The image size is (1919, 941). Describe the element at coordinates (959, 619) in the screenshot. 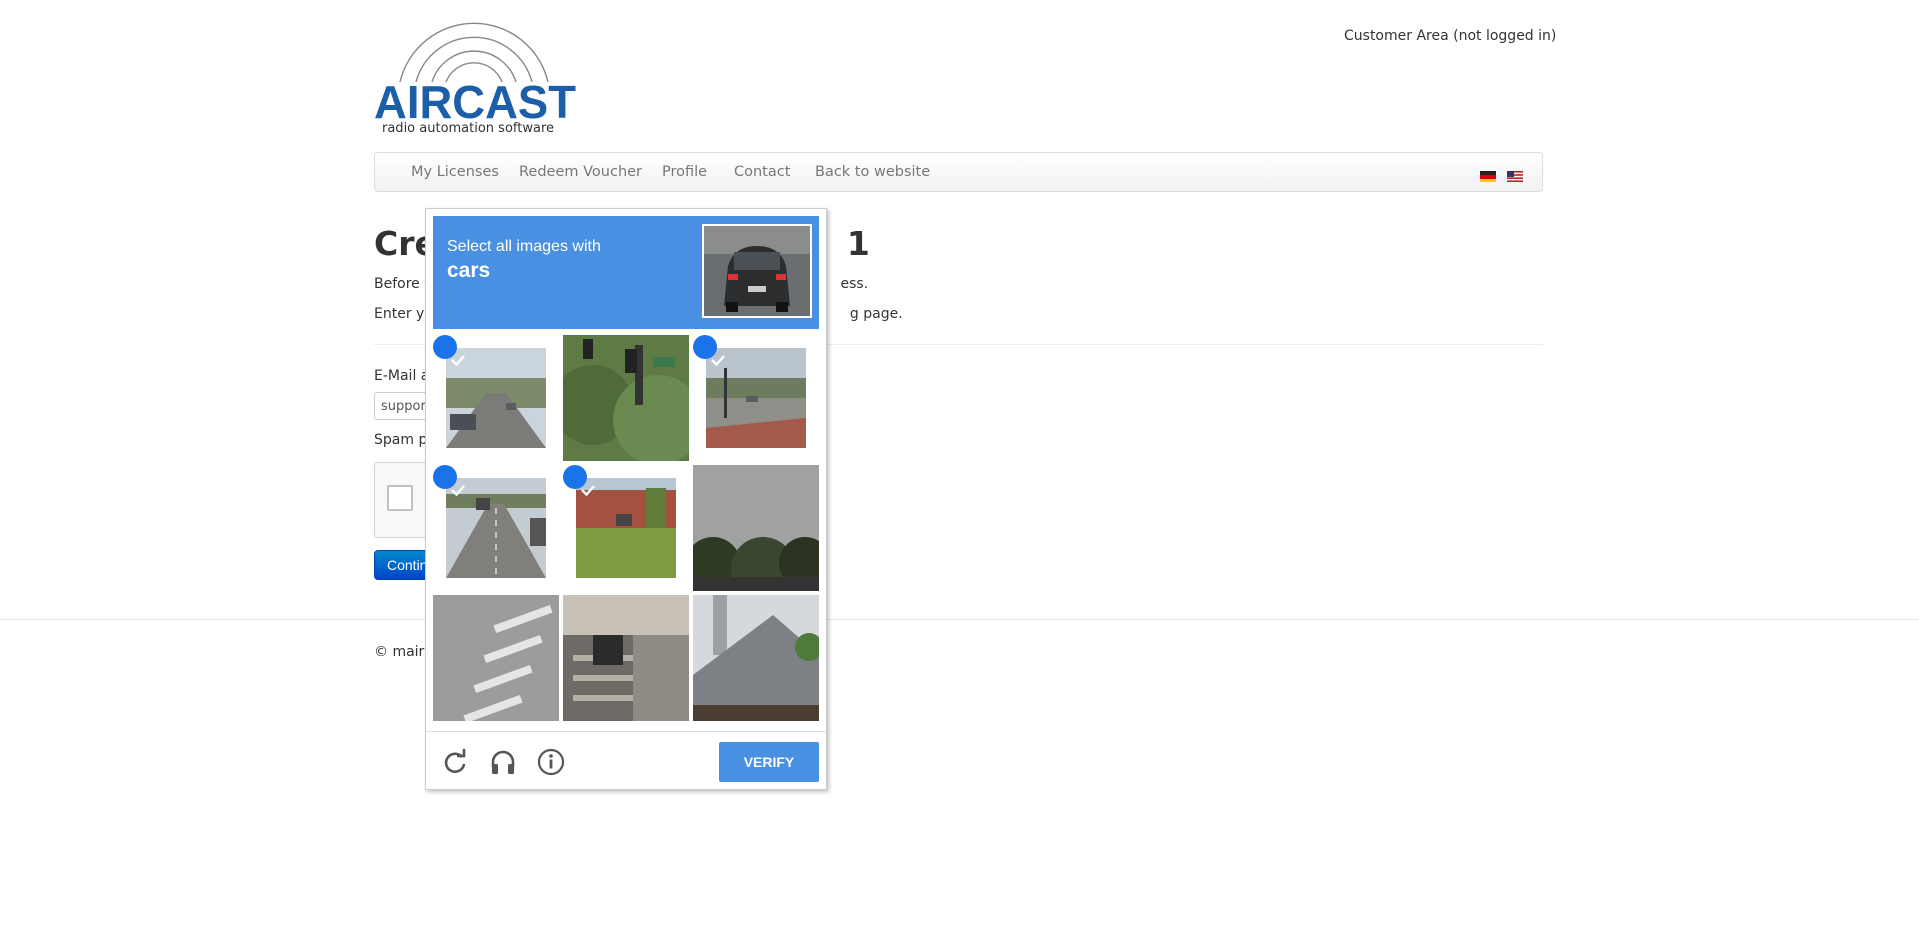

I see `footer-divider` at that location.